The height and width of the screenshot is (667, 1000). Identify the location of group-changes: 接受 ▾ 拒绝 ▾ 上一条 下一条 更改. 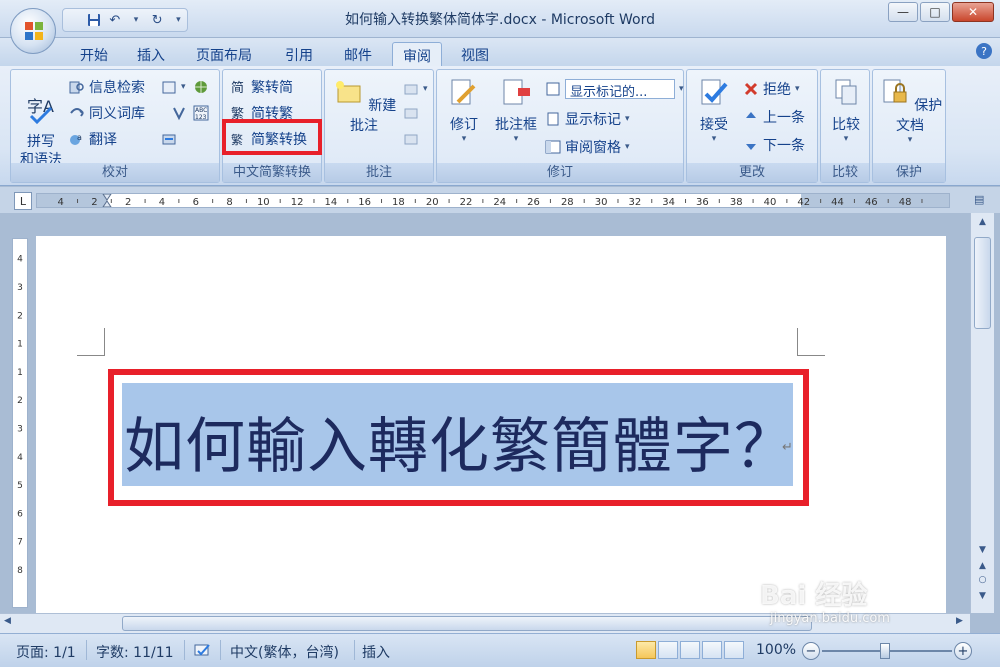
(752, 126).